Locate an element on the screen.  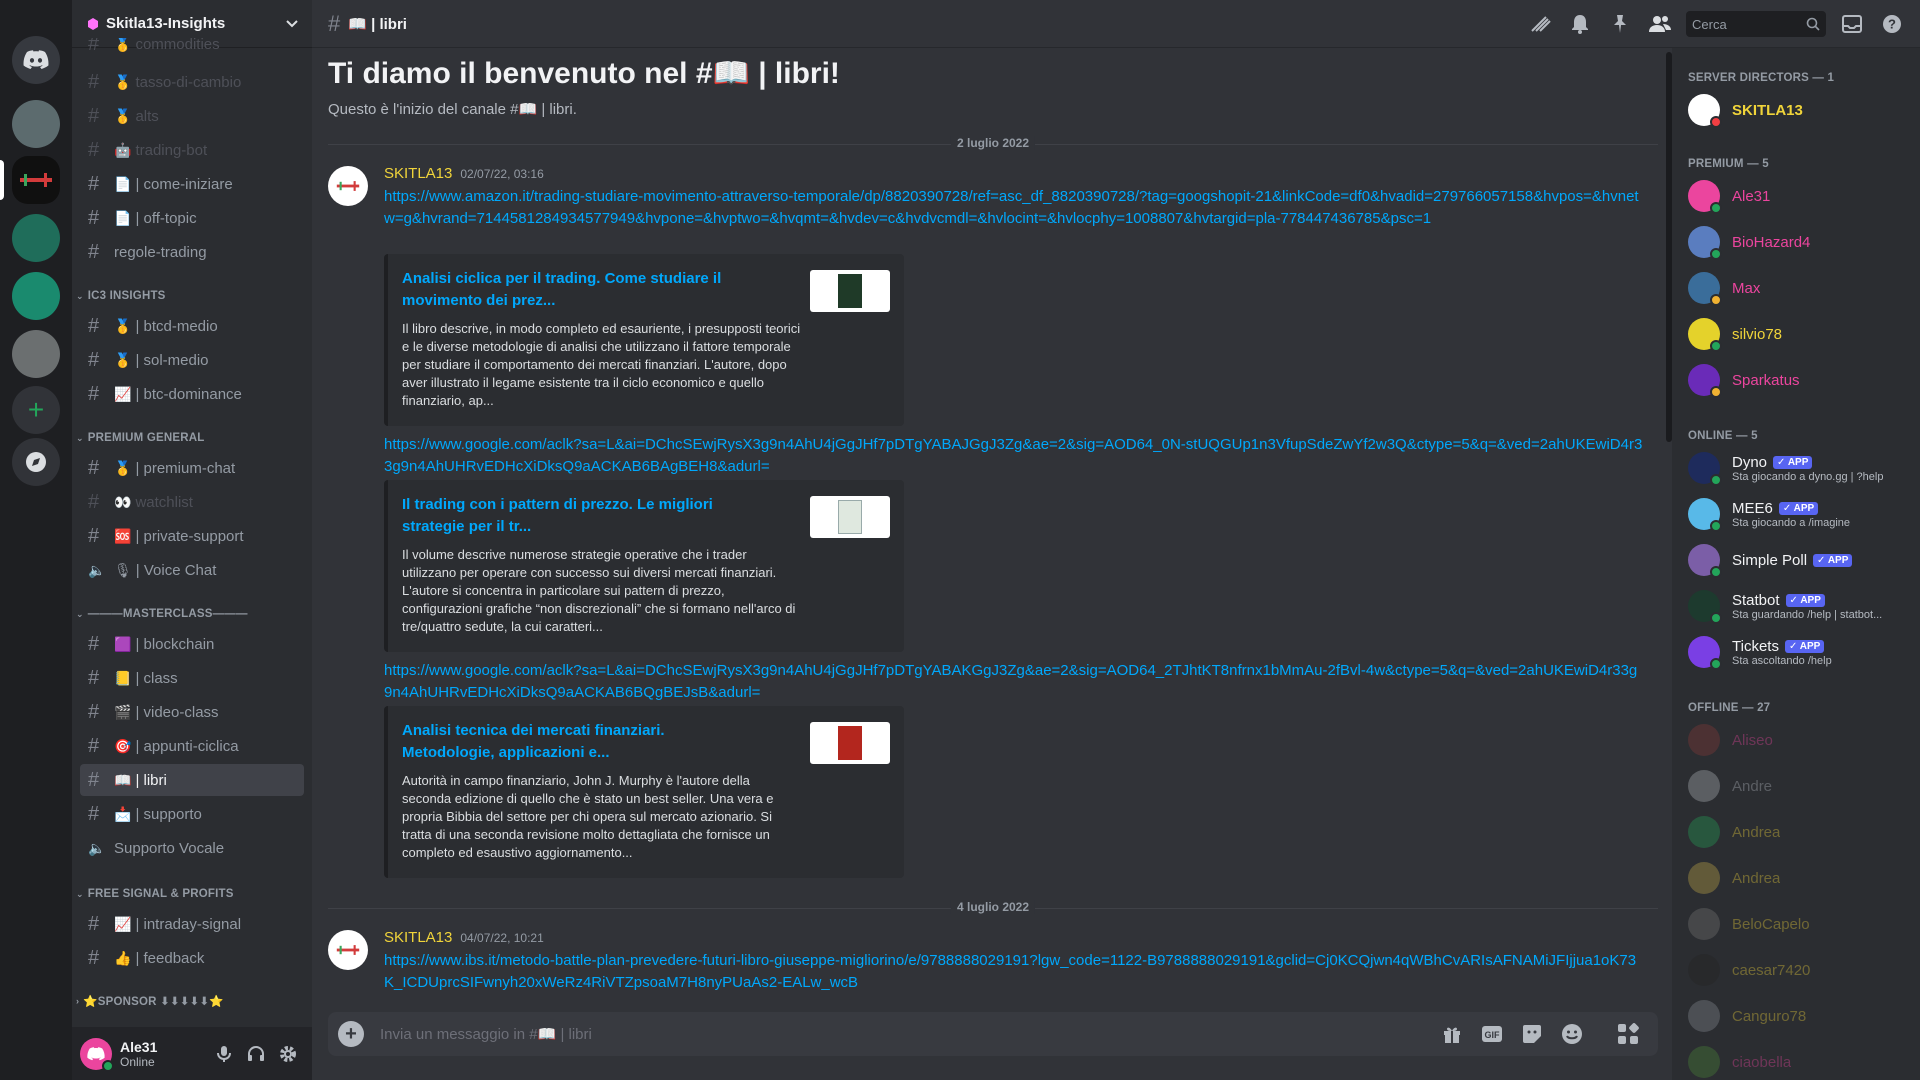
member-item: Simple Poll ✓ APP is located at coordinates (1796, 560).